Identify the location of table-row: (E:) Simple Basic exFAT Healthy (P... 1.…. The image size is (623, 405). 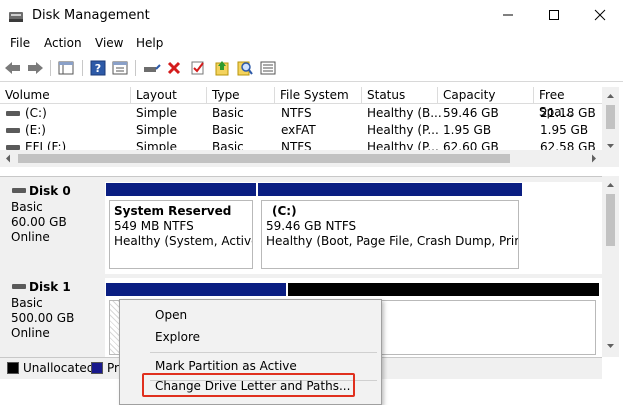
(301, 130).